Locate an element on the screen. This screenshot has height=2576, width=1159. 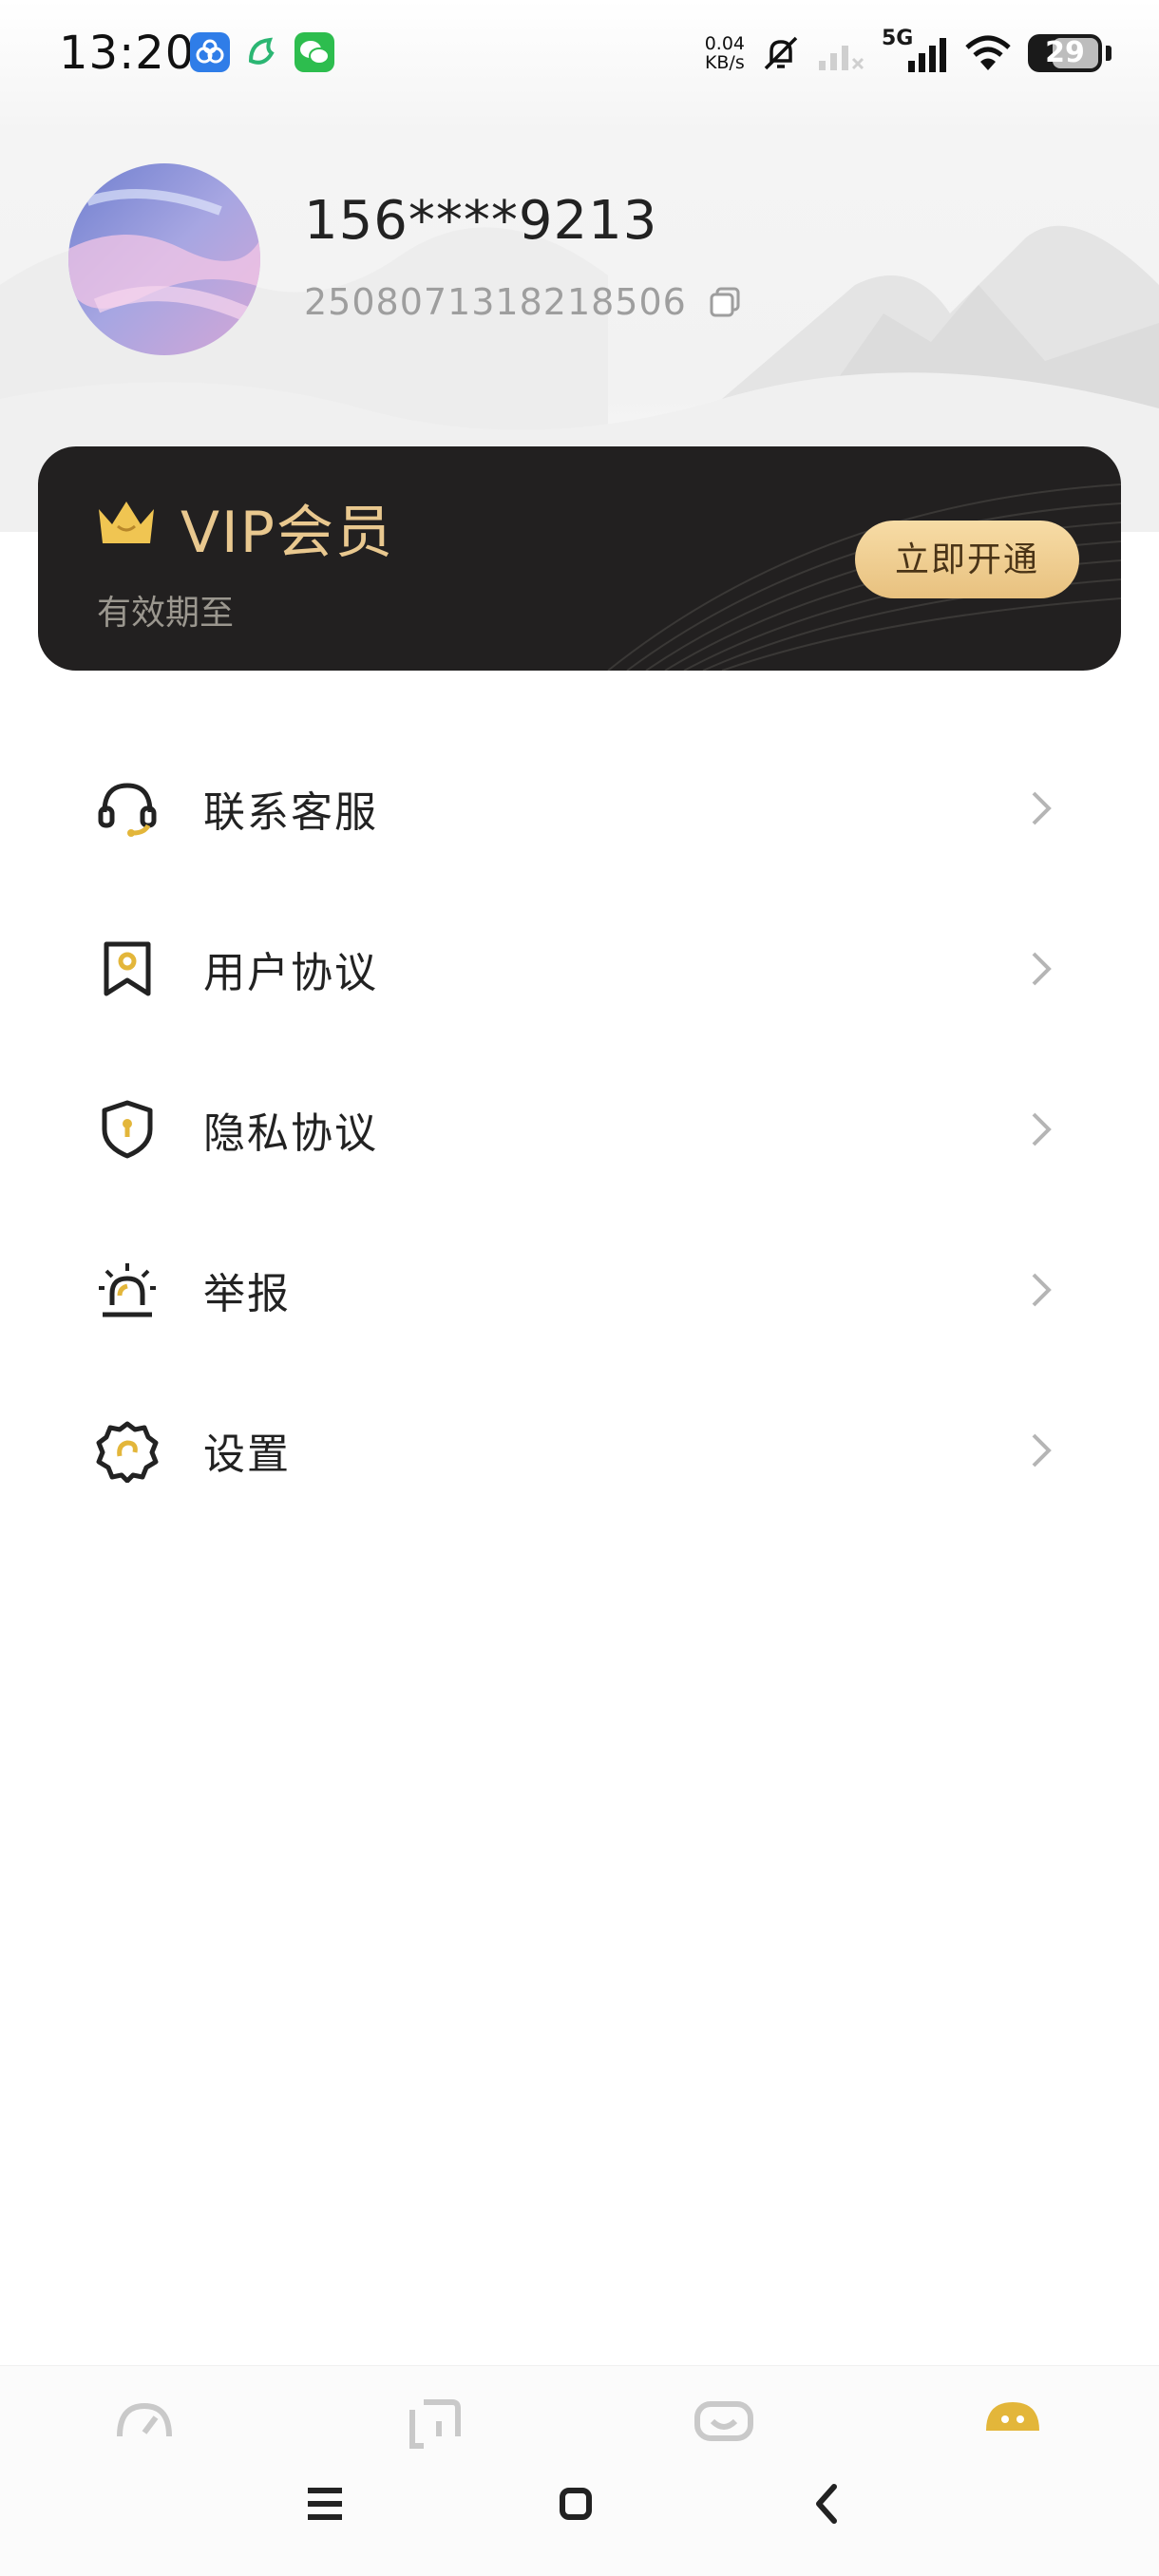
signal-5g-icon: 5G is located at coordinates (915, 50).